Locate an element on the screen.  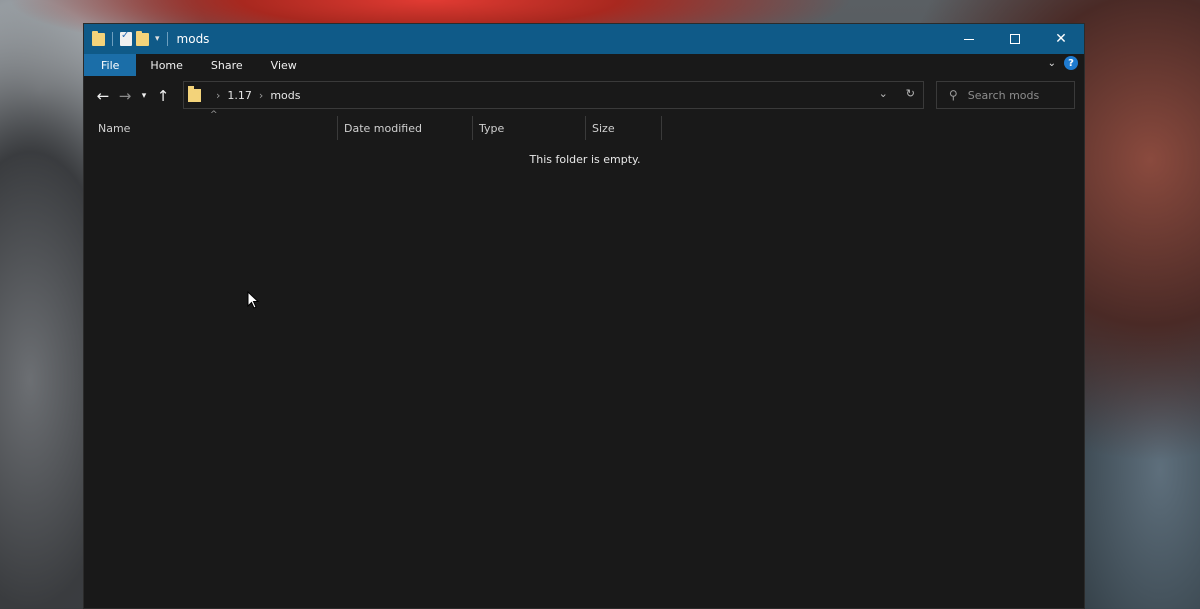
minimize-icon is located at coordinates (969, 39).